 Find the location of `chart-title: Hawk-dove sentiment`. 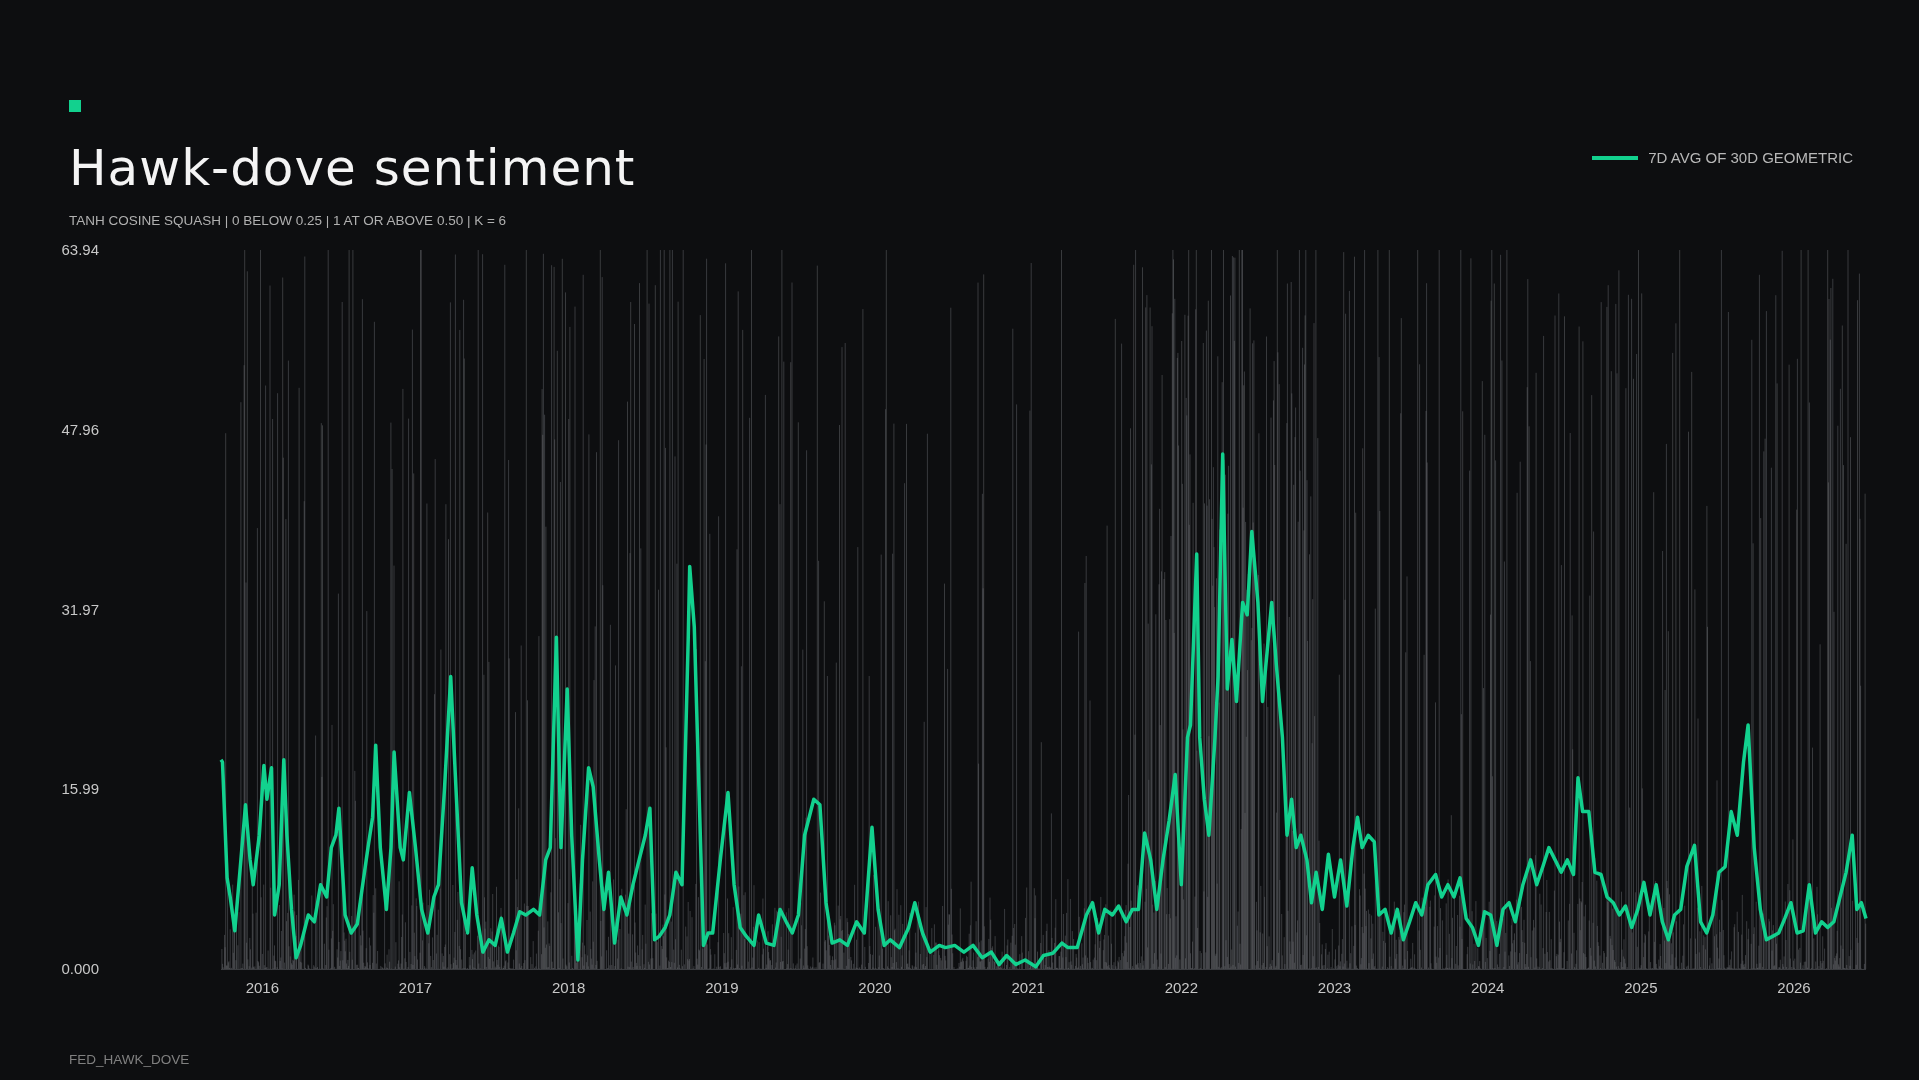

chart-title: Hawk-dove sentiment is located at coordinates (352, 168).